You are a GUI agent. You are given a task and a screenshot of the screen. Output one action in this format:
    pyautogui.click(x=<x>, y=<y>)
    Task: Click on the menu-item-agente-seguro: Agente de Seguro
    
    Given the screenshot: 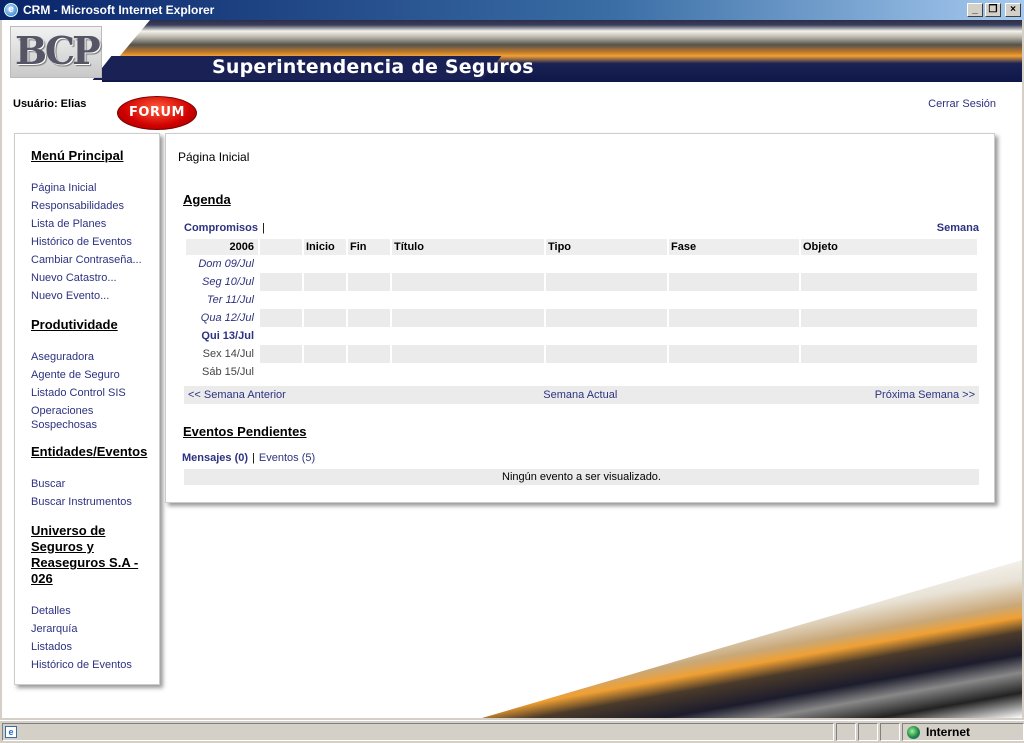 What is the action you would take?
    pyautogui.click(x=95, y=375)
    